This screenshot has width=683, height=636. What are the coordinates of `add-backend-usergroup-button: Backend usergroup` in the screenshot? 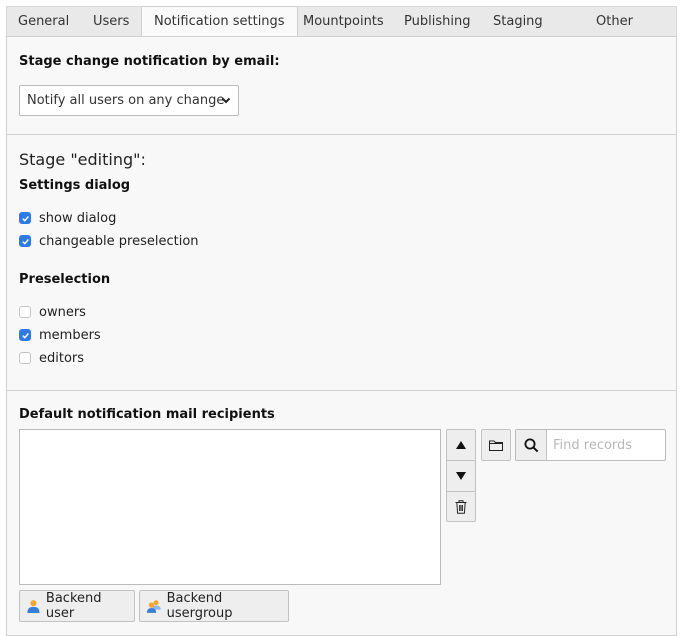 It's located at (214, 606).